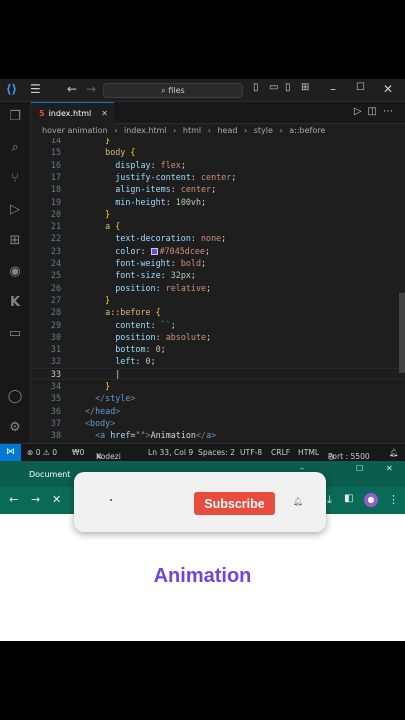 This screenshot has width=405, height=720. I want to click on code-text: }, so click(97, 300).